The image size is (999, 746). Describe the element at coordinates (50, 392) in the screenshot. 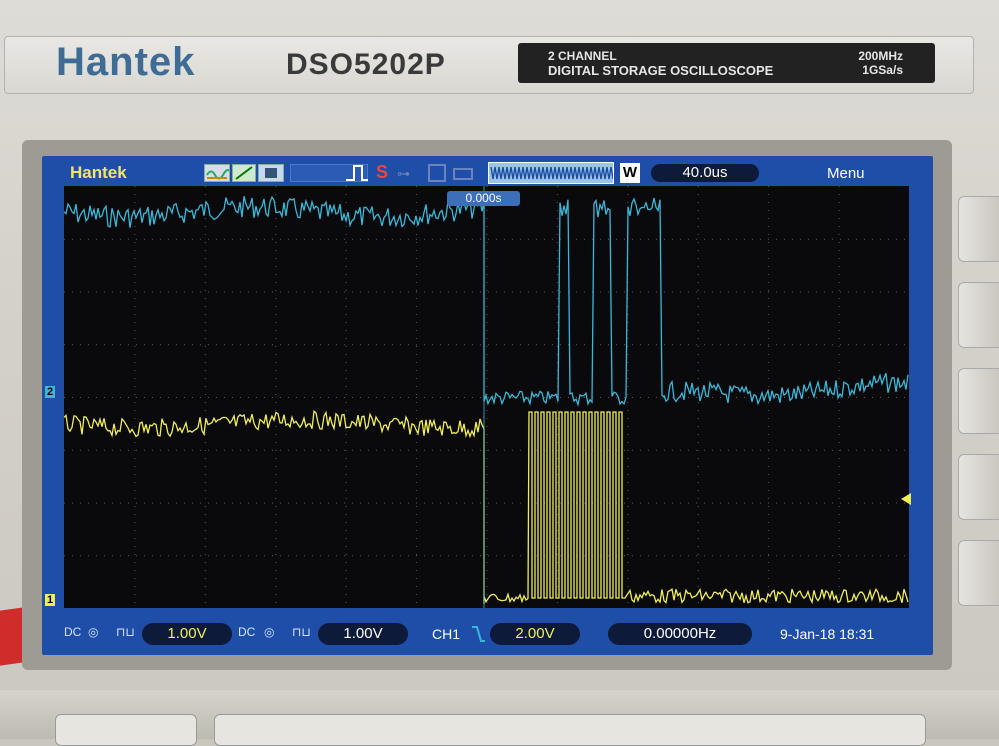

I see `ch2-level-marker: 2` at that location.